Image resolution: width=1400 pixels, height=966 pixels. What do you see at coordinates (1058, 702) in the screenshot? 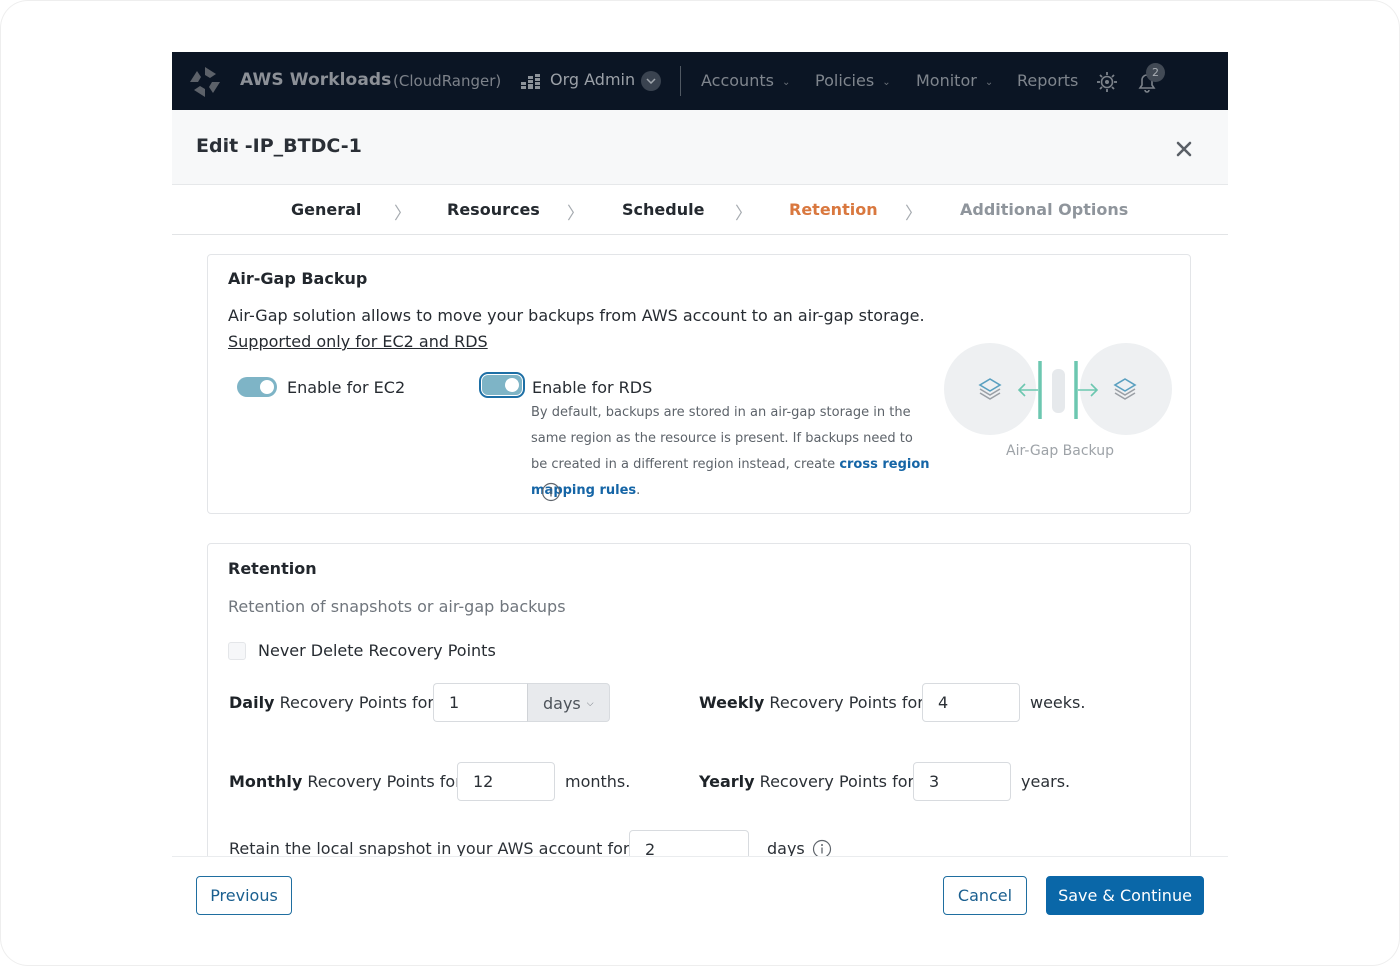
I see `weekly-unit: weeks.` at bounding box center [1058, 702].